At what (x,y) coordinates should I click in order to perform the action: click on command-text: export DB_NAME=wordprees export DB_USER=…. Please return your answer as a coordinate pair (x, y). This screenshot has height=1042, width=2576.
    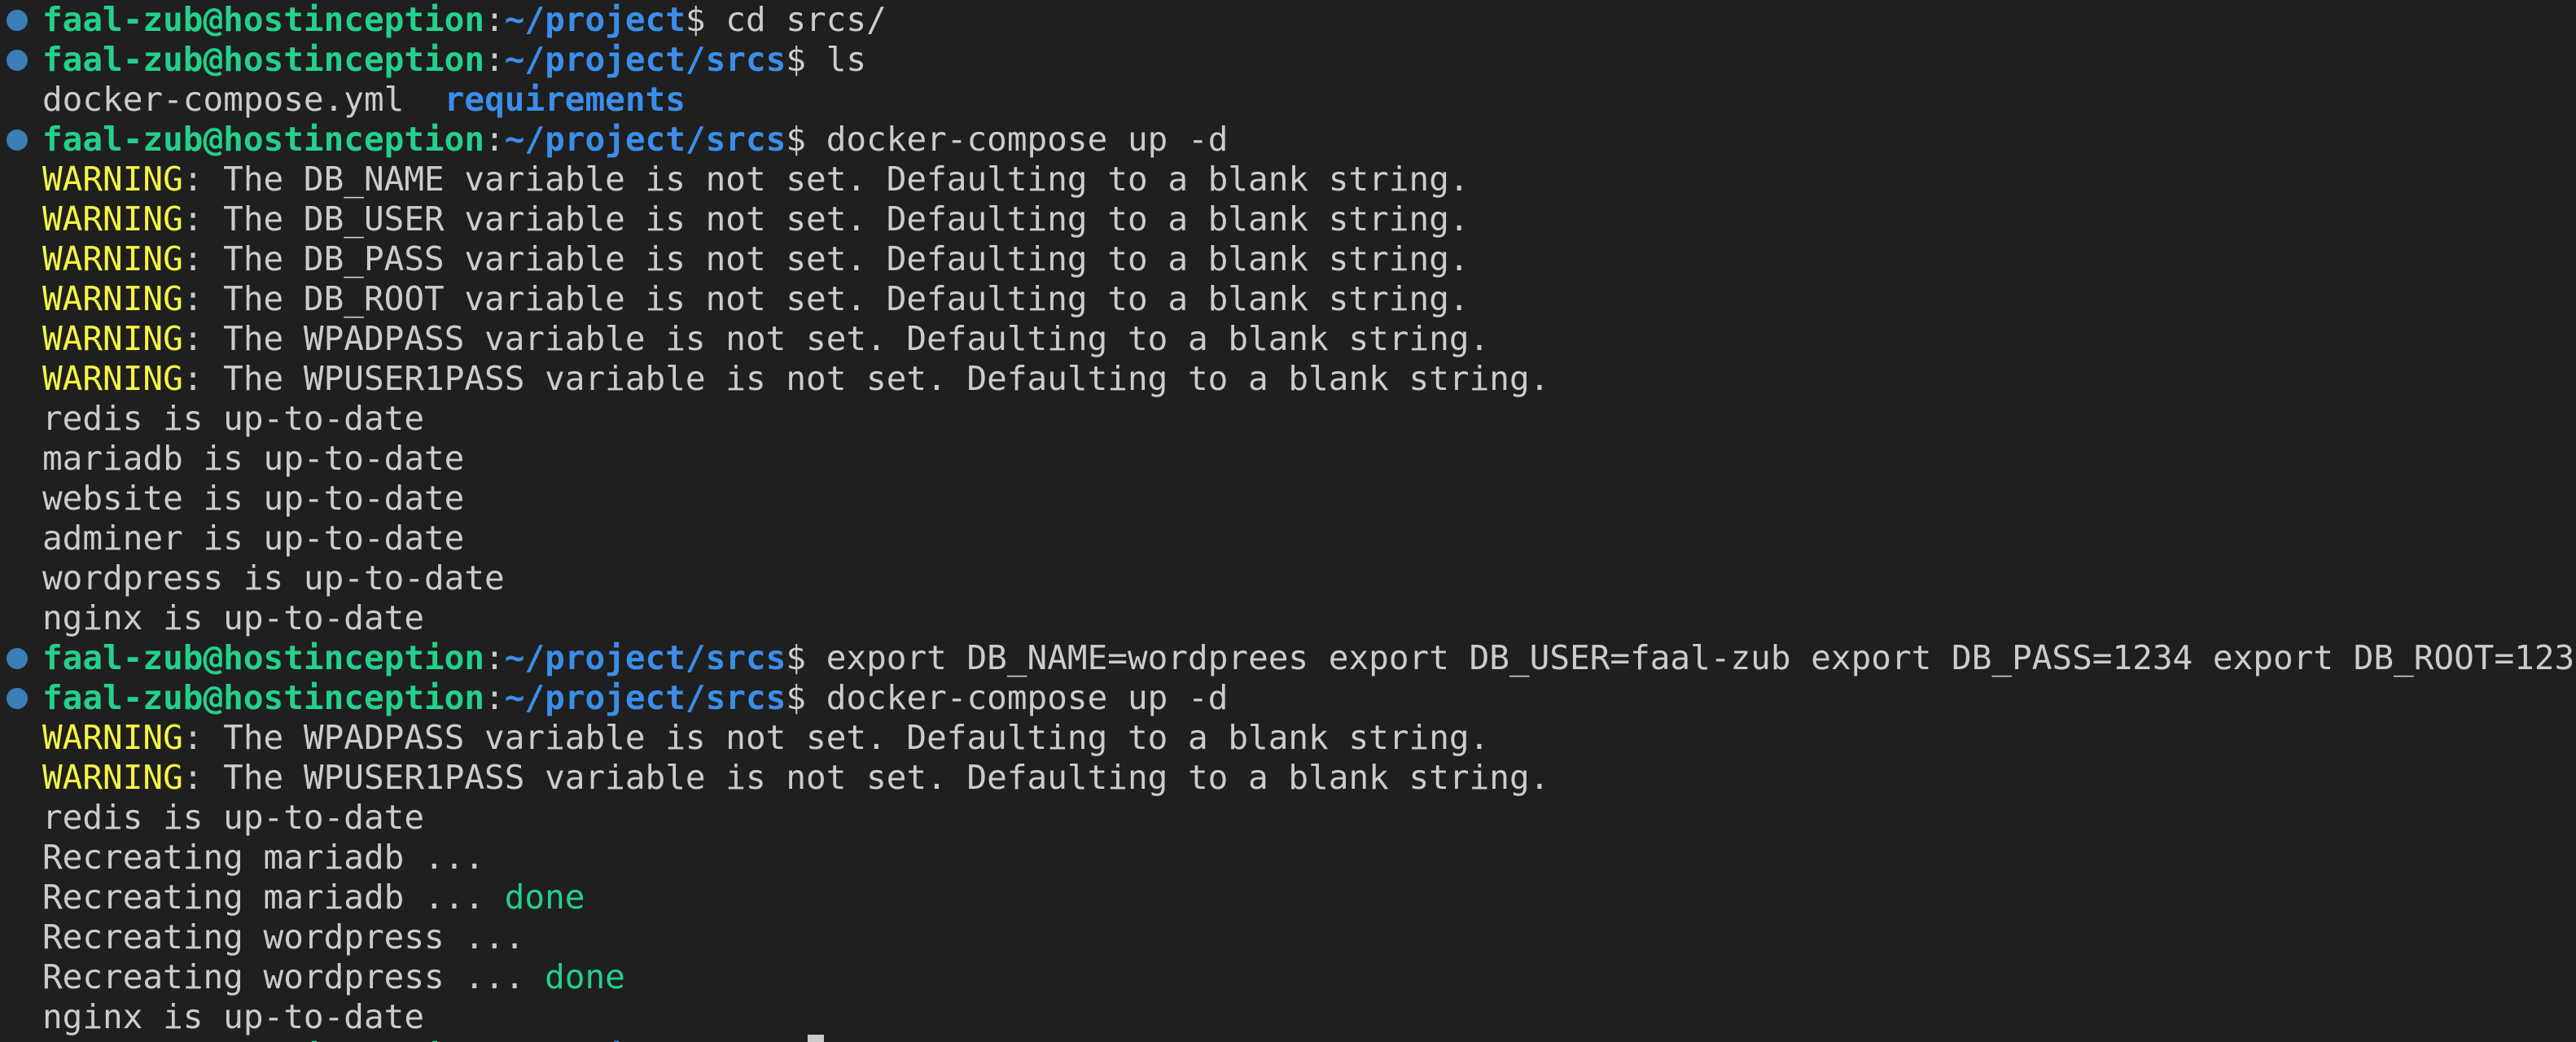
    Looking at the image, I should click on (1701, 657).